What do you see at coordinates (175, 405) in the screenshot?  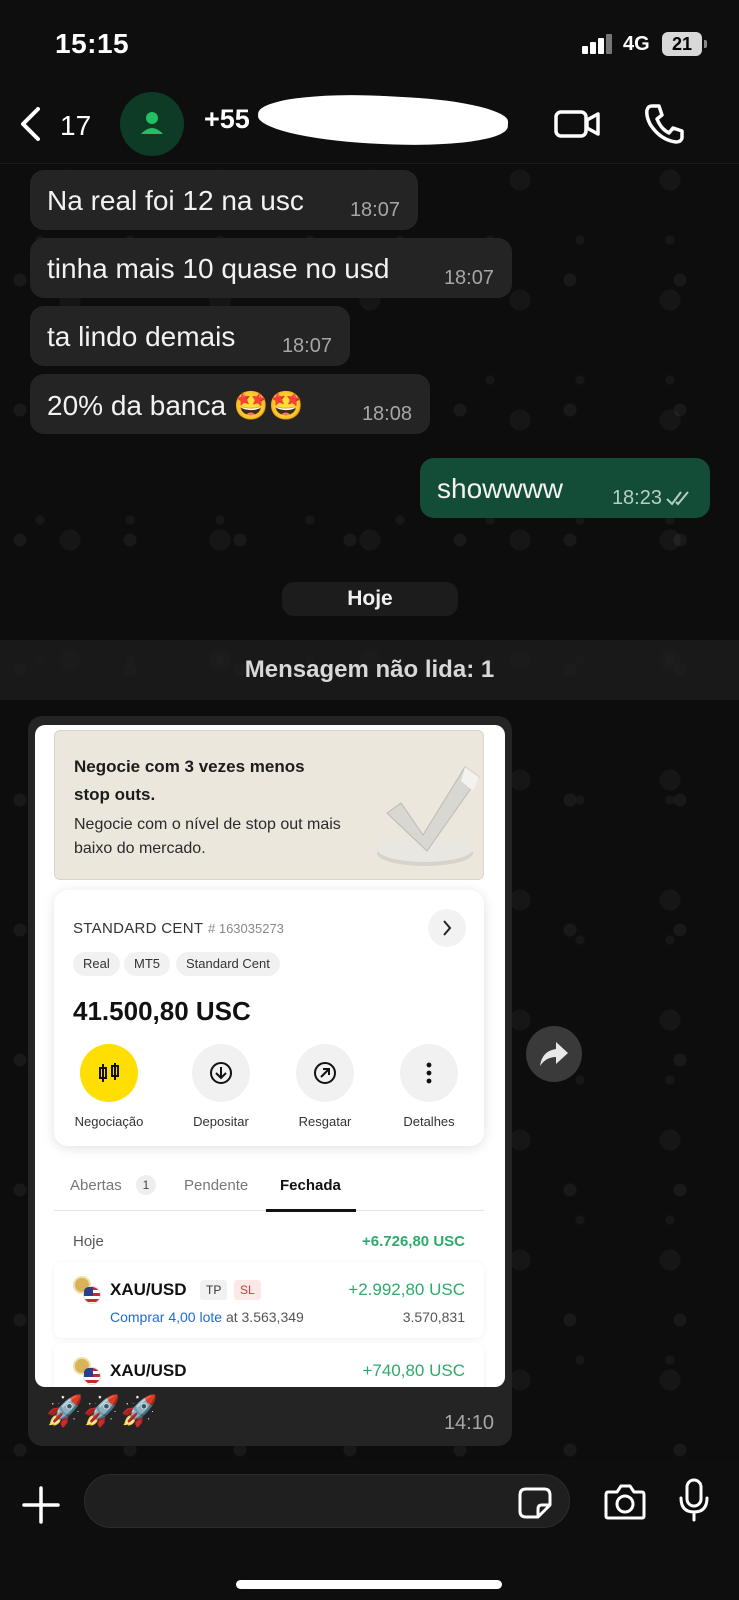 I see `message-text: 20% da banca 🤩🤩` at bounding box center [175, 405].